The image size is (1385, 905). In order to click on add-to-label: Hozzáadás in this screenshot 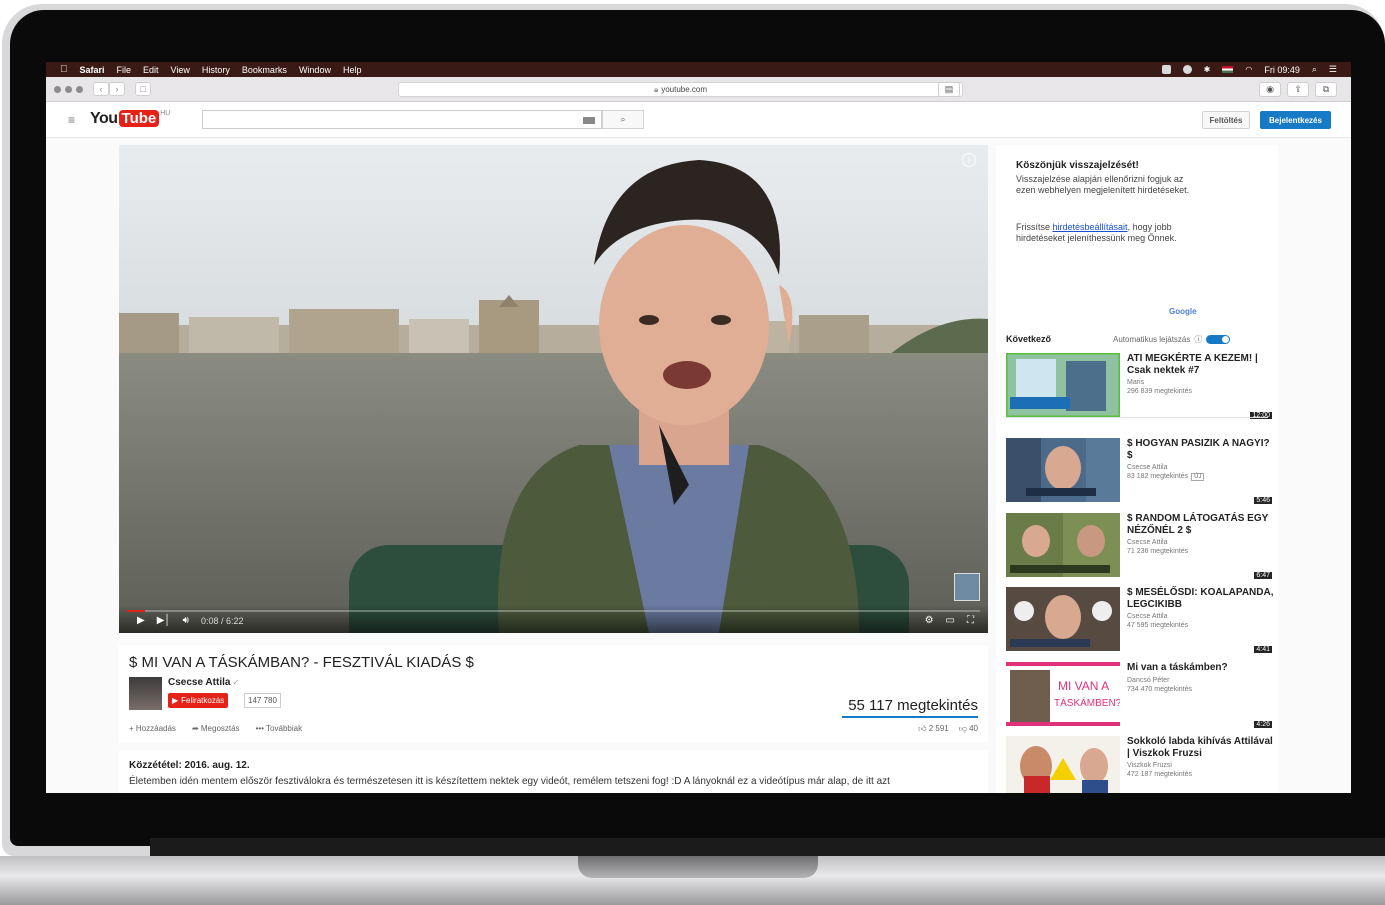, I will do `click(155, 728)`.